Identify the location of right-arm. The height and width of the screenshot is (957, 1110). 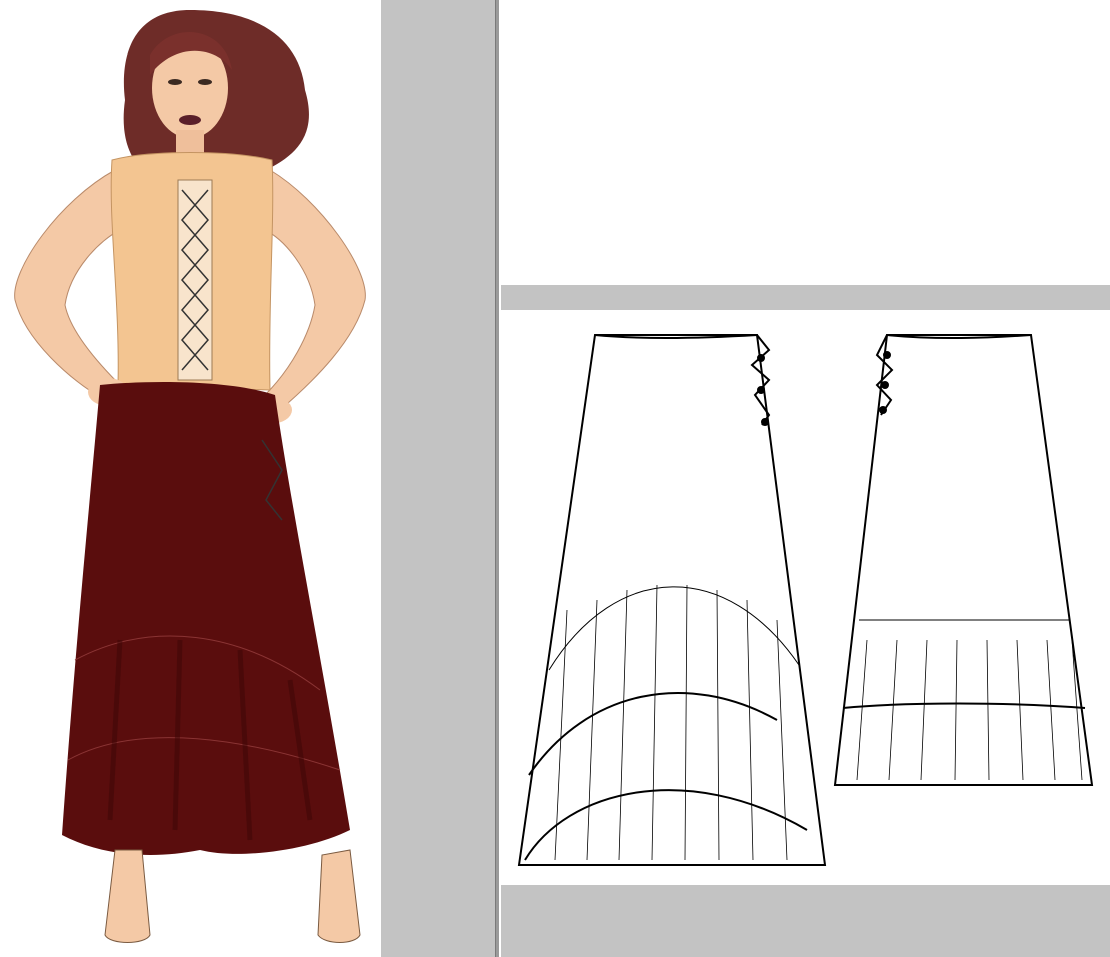
(315, 290).